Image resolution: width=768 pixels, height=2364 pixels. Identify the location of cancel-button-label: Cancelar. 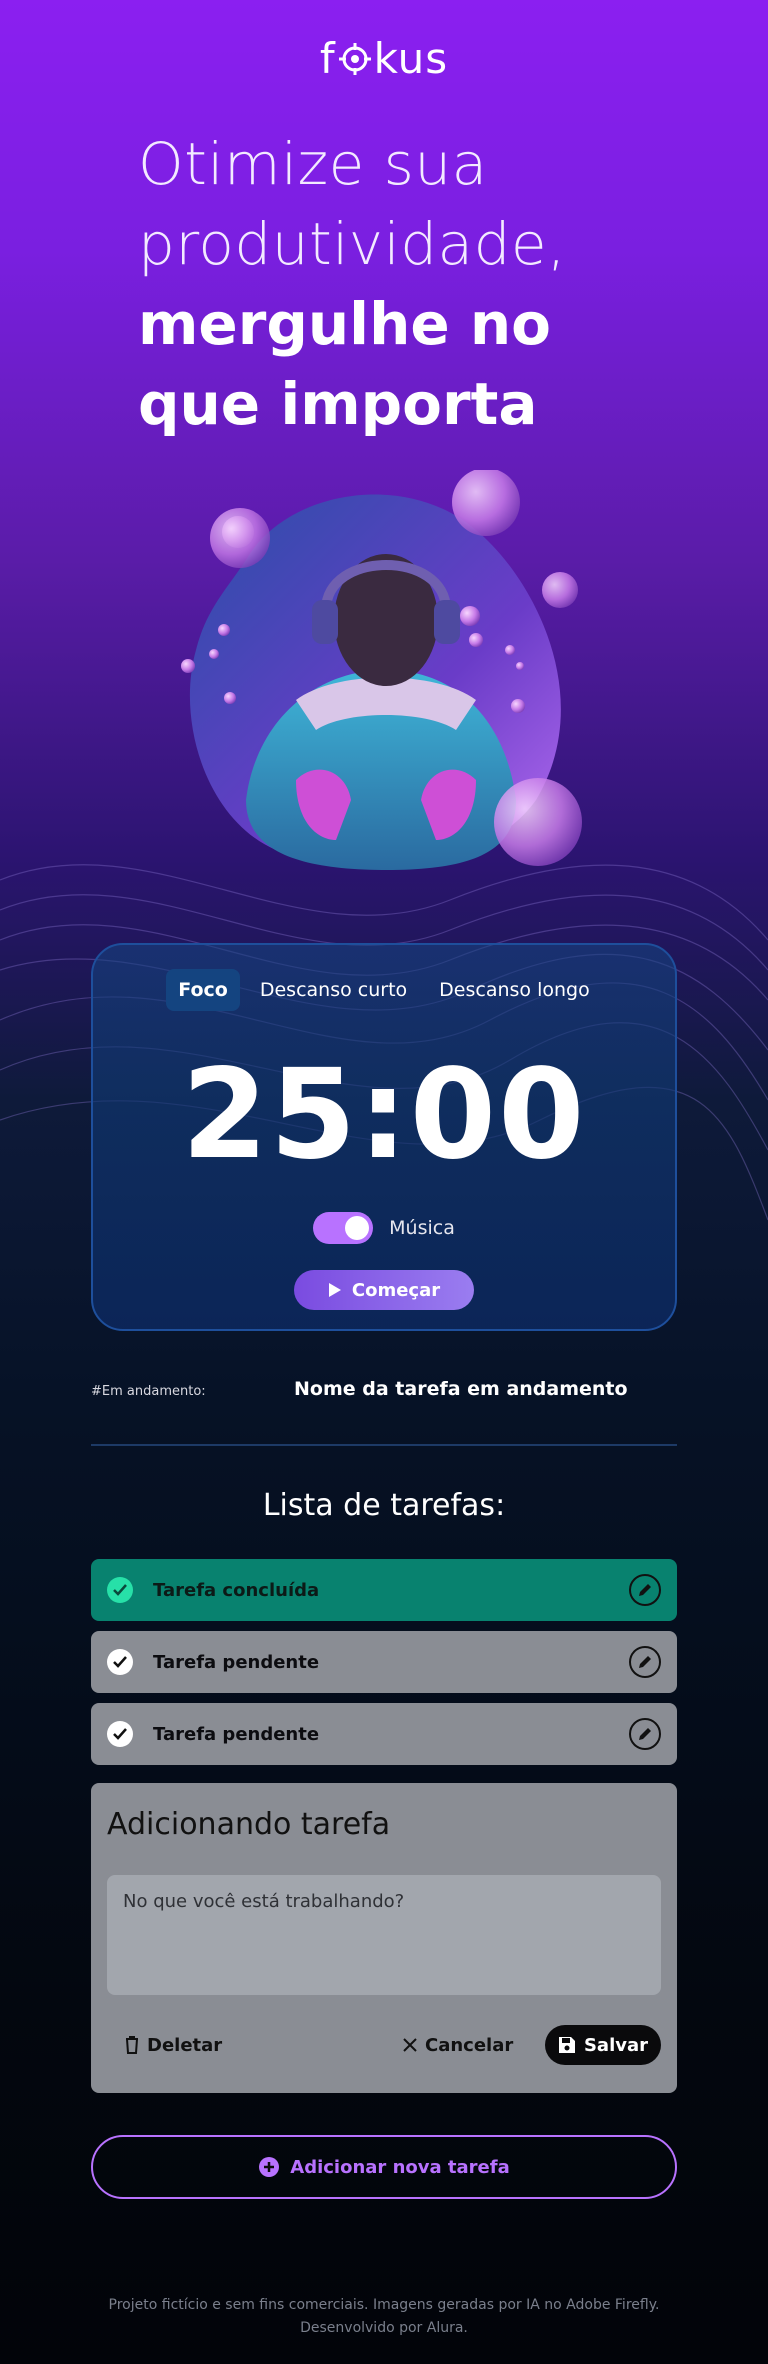
(469, 2045).